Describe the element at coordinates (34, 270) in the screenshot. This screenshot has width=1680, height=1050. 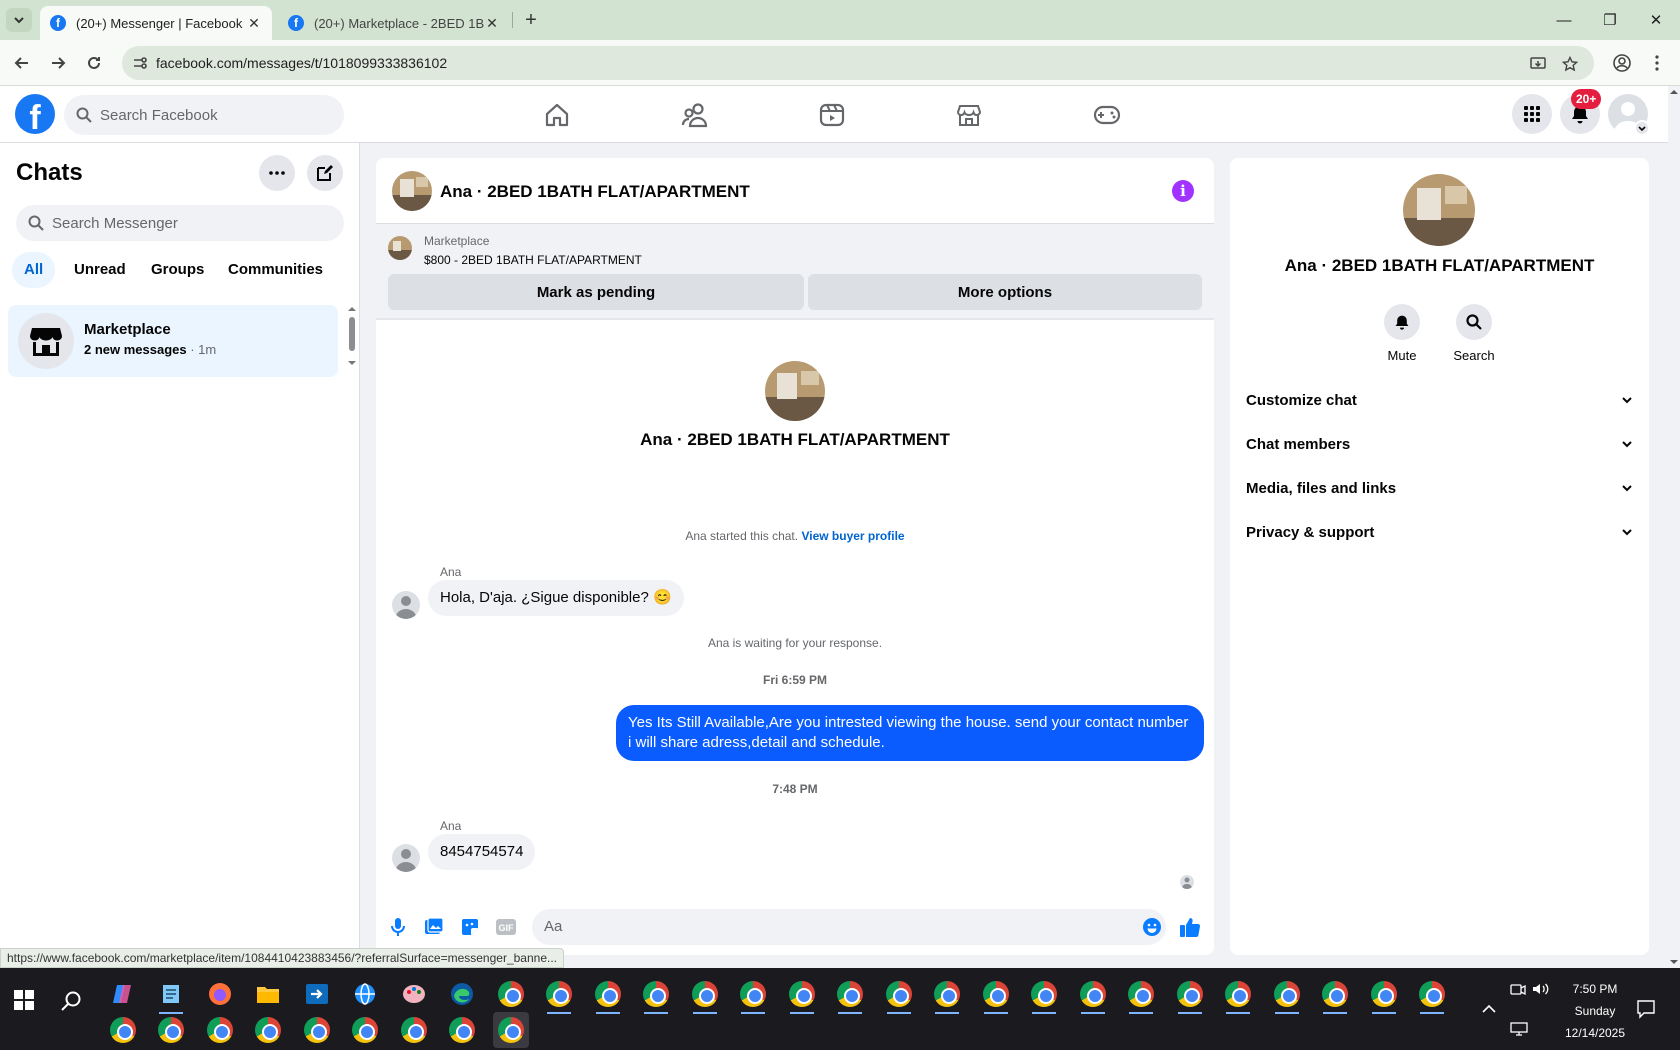
I see `filter-all: All` at that location.